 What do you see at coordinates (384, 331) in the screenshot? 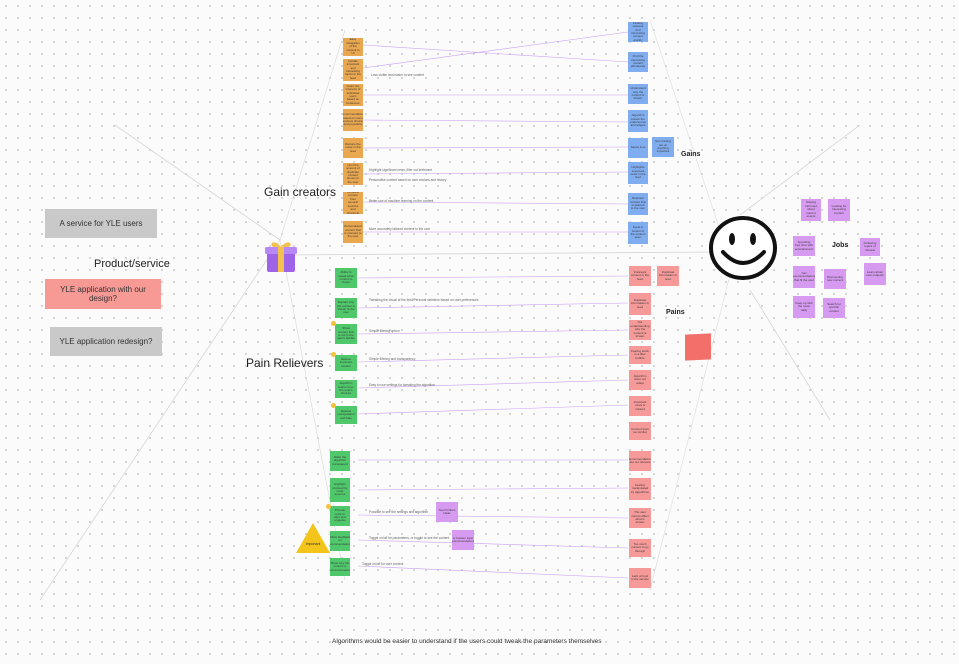
I see `connector-note: Simple filtering option` at bounding box center [384, 331].